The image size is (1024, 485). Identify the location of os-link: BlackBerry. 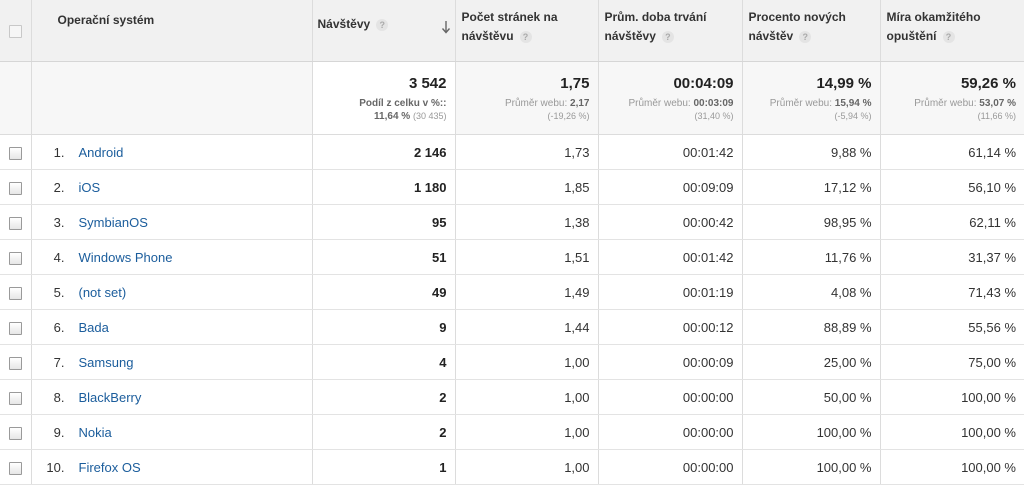
(110, 397).